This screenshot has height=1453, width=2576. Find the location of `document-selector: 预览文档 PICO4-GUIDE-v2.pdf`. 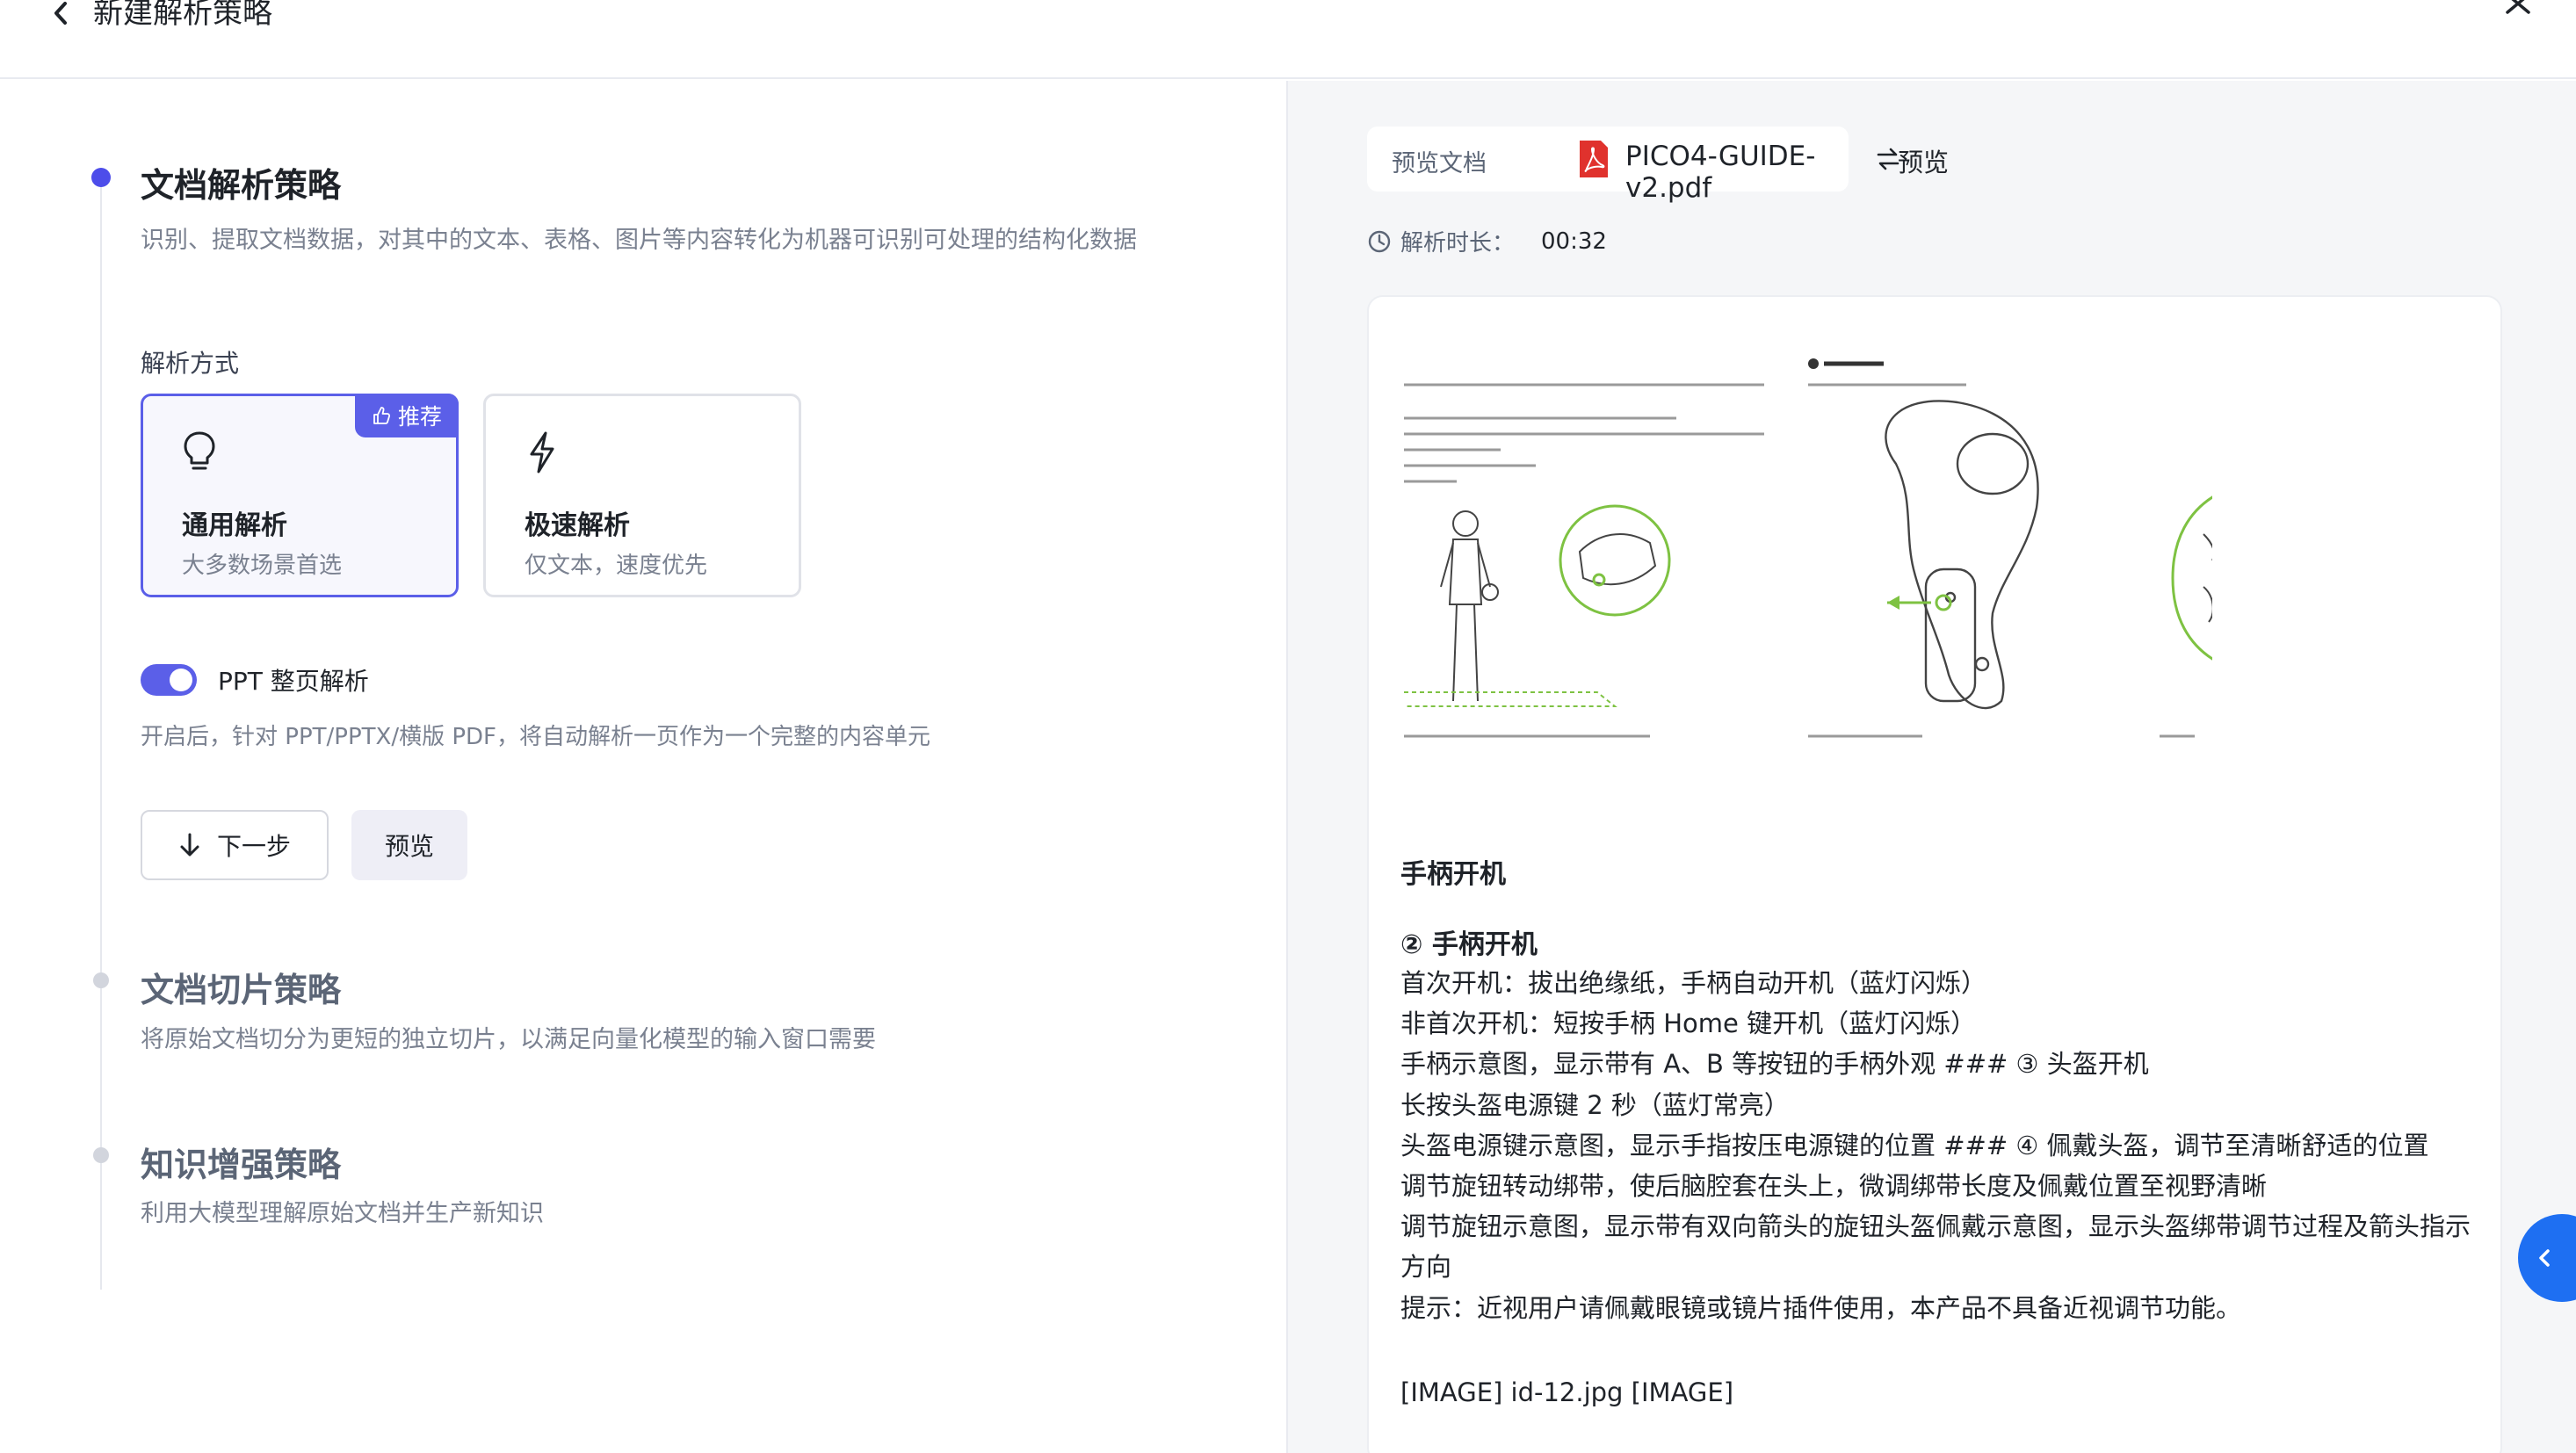

document-selector: 预览文档 PICO4-GUIDE-v2.pdf is located at coordinates (1633, 165).